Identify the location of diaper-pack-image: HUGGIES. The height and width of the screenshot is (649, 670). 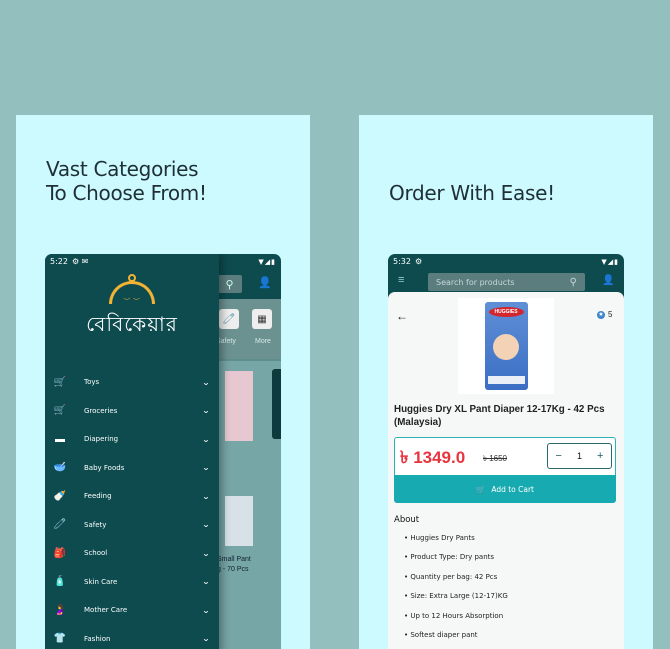
(506, 346).